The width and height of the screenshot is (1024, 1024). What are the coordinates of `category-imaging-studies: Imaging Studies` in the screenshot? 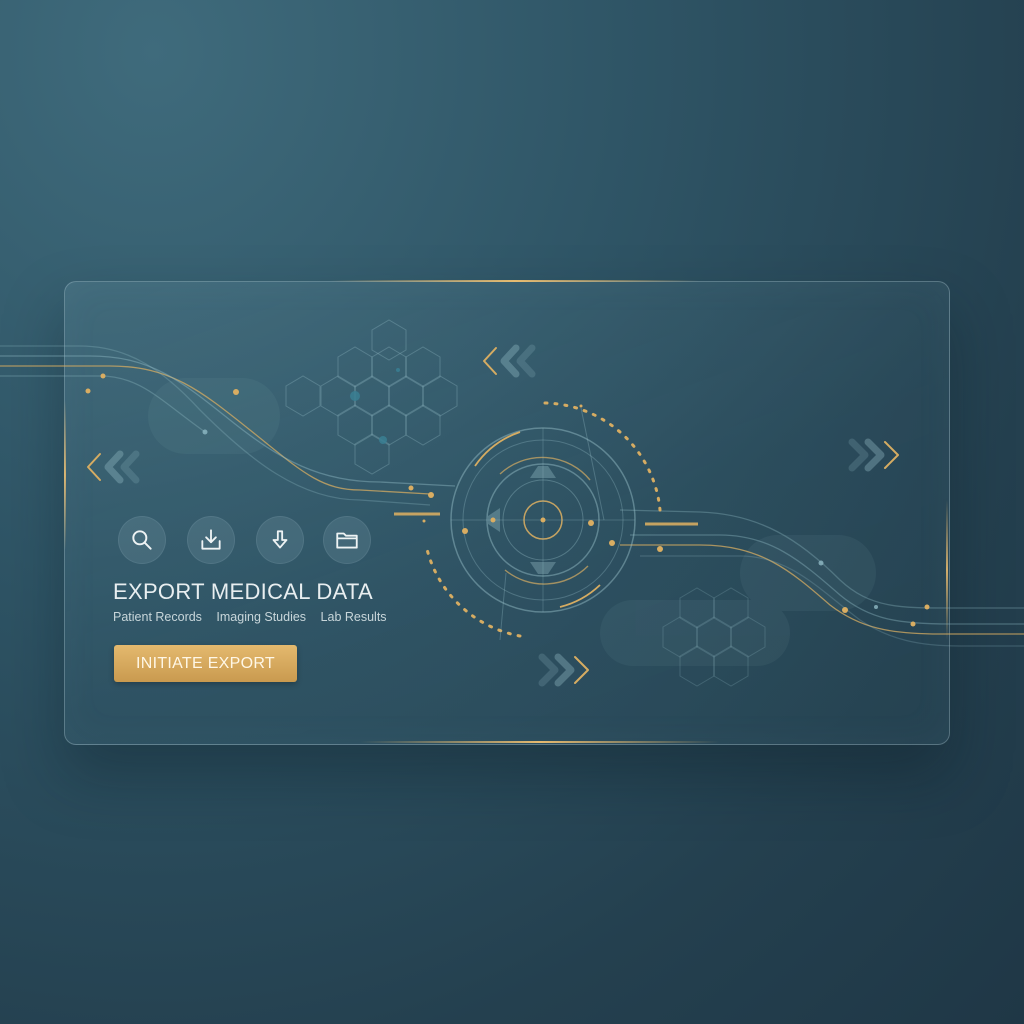 It's located at (261, 617).